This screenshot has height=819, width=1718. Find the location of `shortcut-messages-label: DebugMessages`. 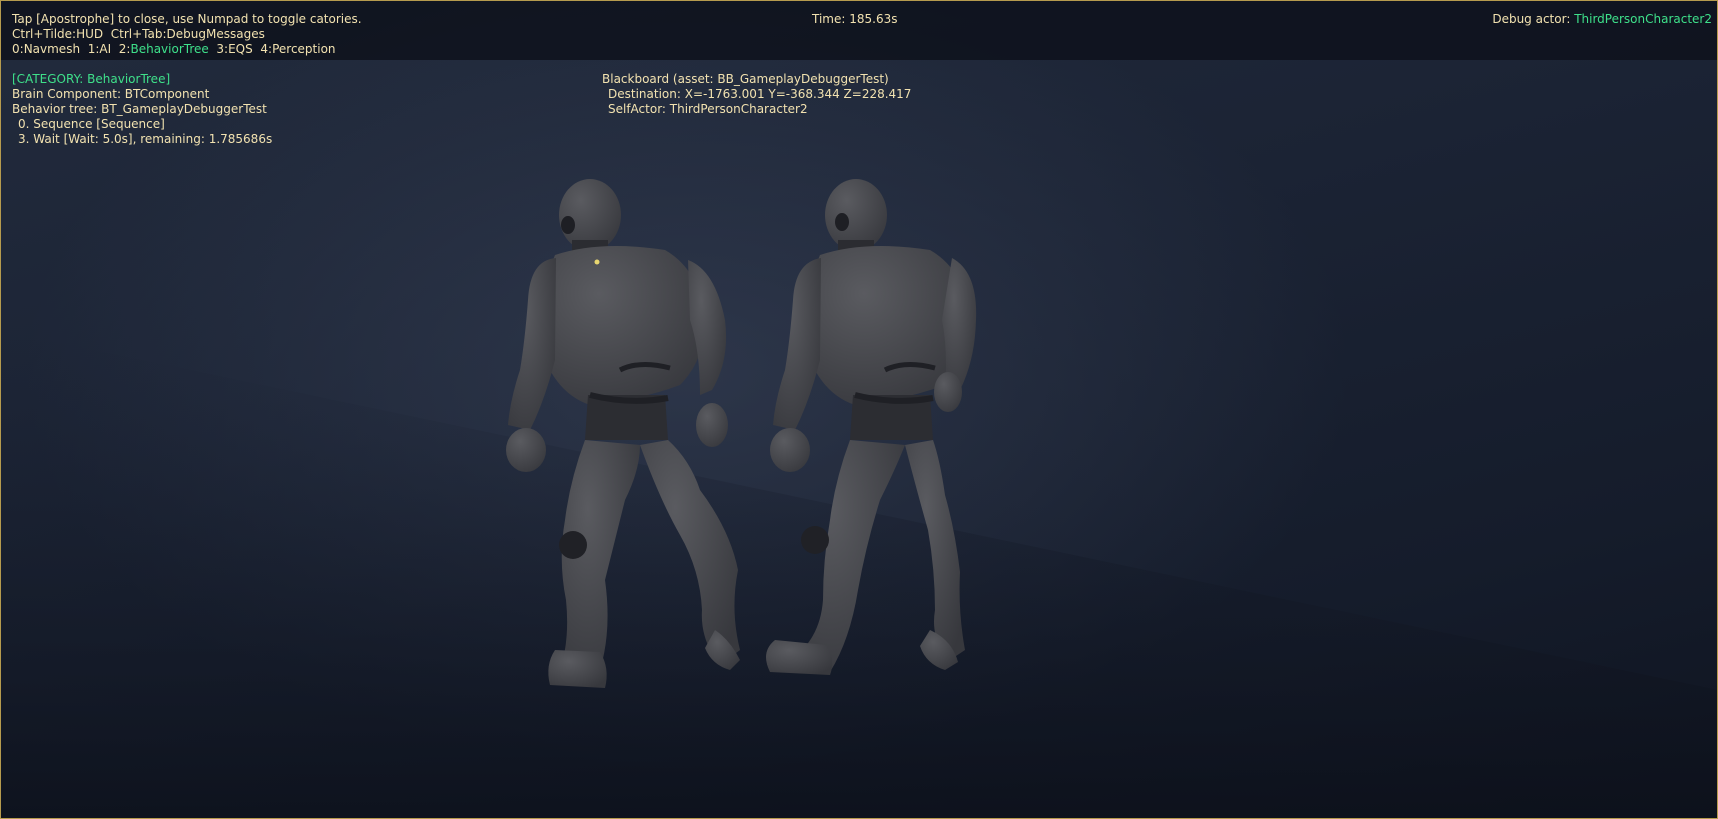

shortcut-messages-label: DebugMessages is located at coordinates (216, 34).